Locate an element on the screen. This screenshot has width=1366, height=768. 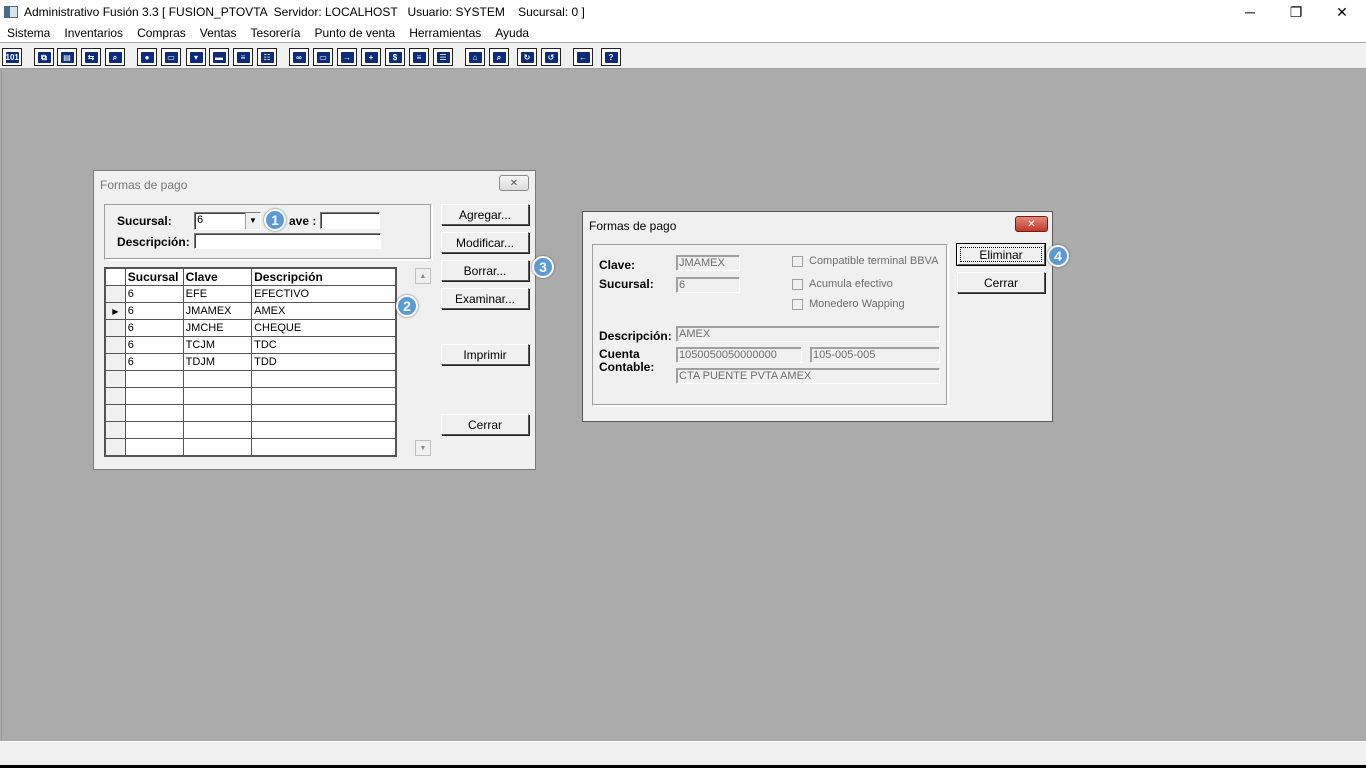
cell-clave: TDJM is located at coordinates (217, 362).